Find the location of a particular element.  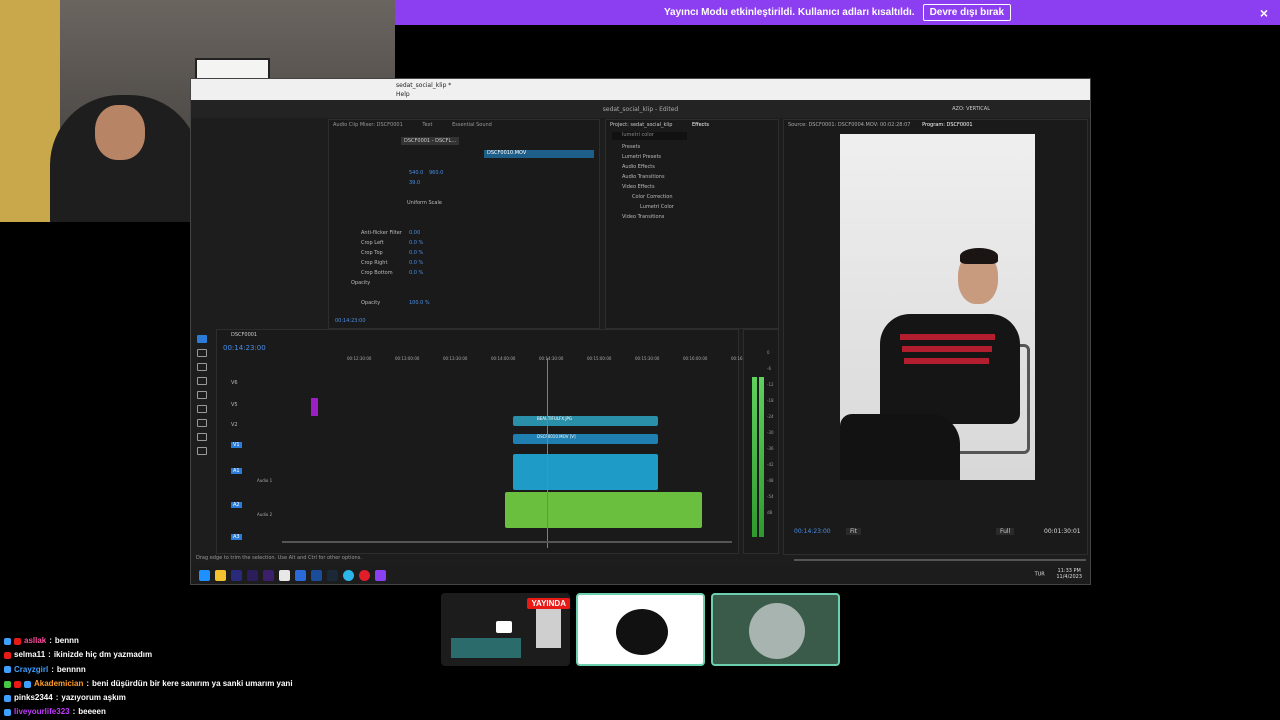

opacity-value: 100.0 % is located at coordinates (419, 303).